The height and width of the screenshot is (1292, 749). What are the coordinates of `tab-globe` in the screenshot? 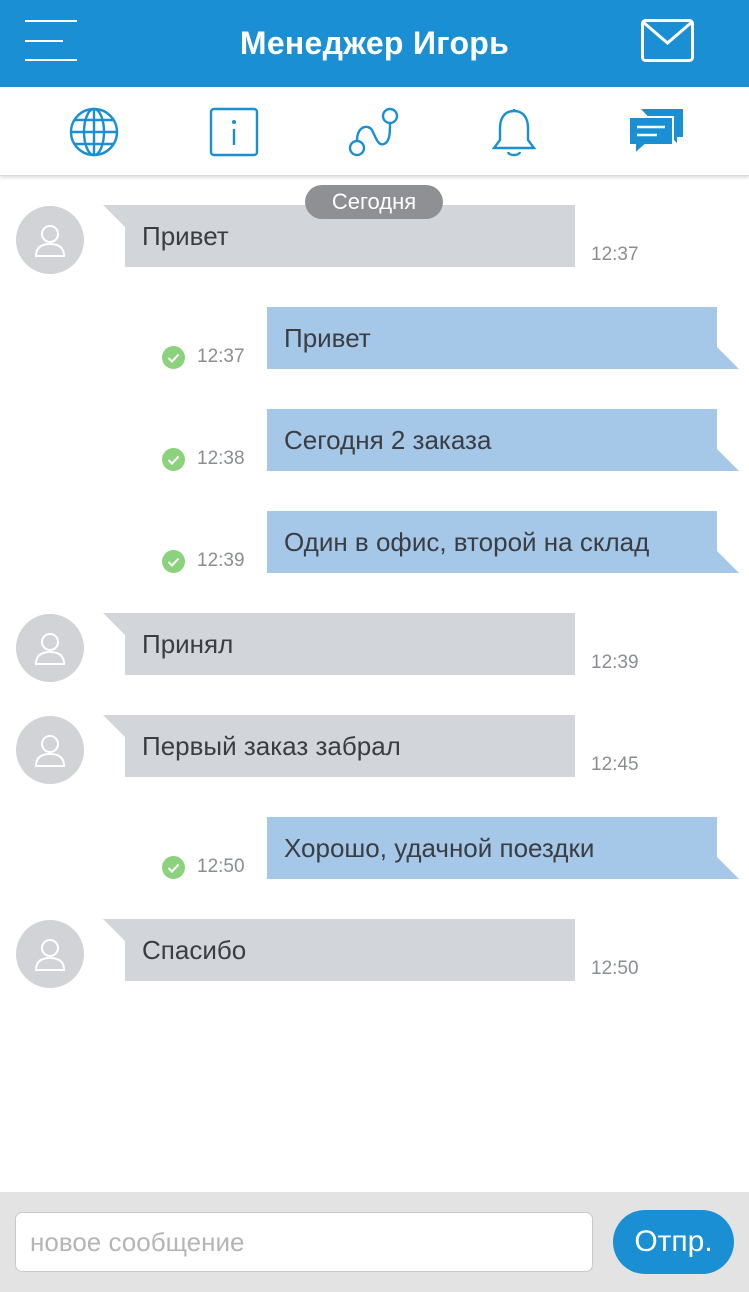 It's located at (94, 131).